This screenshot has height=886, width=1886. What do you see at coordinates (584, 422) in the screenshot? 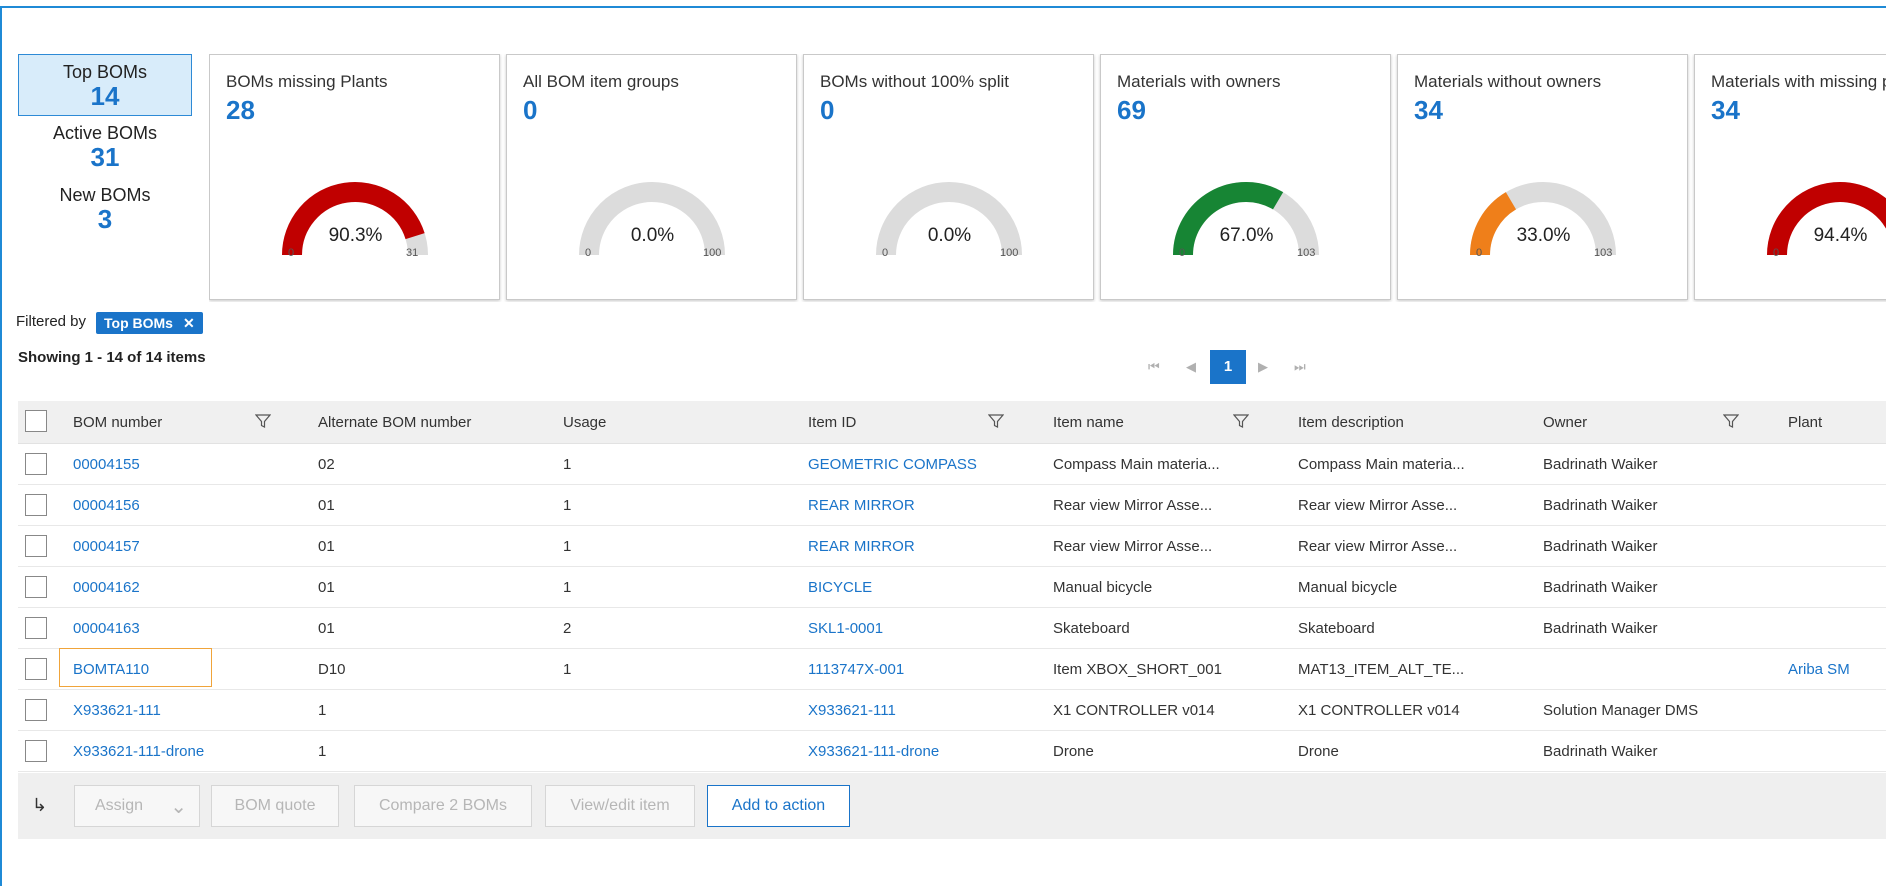
I see `column-header-usage: Usage` at bounding box center [584, 422].